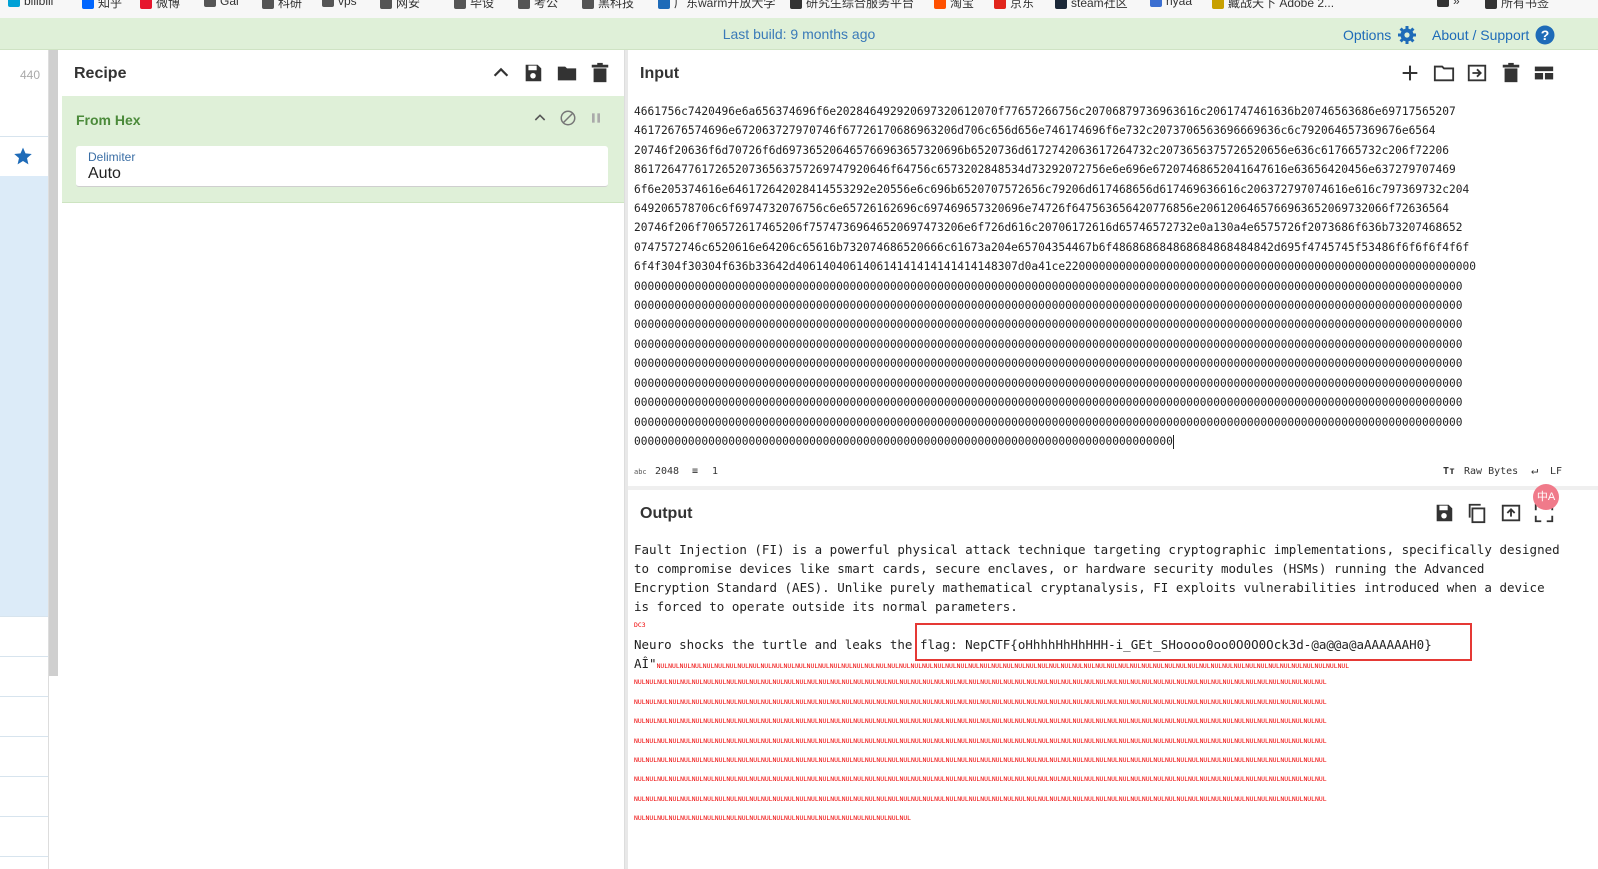 The width and height of the screenshot is (1598, 869). Describe the element at coordinates (1546, 497) in the screenshot. I see `translate-badge: 中A` at that location.